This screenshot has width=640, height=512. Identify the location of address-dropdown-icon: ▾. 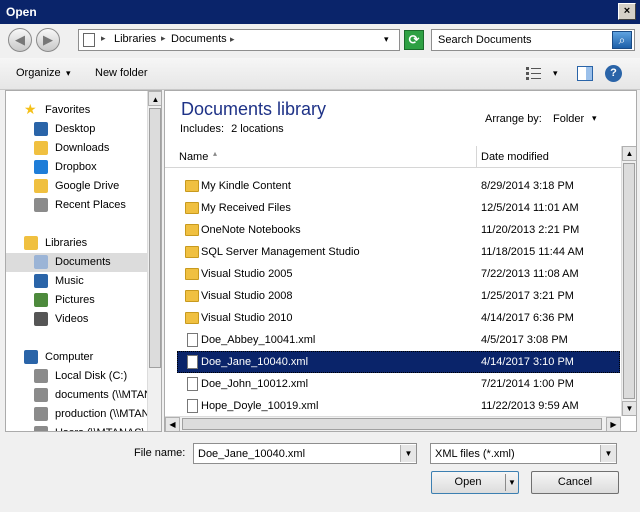
(386, 39).